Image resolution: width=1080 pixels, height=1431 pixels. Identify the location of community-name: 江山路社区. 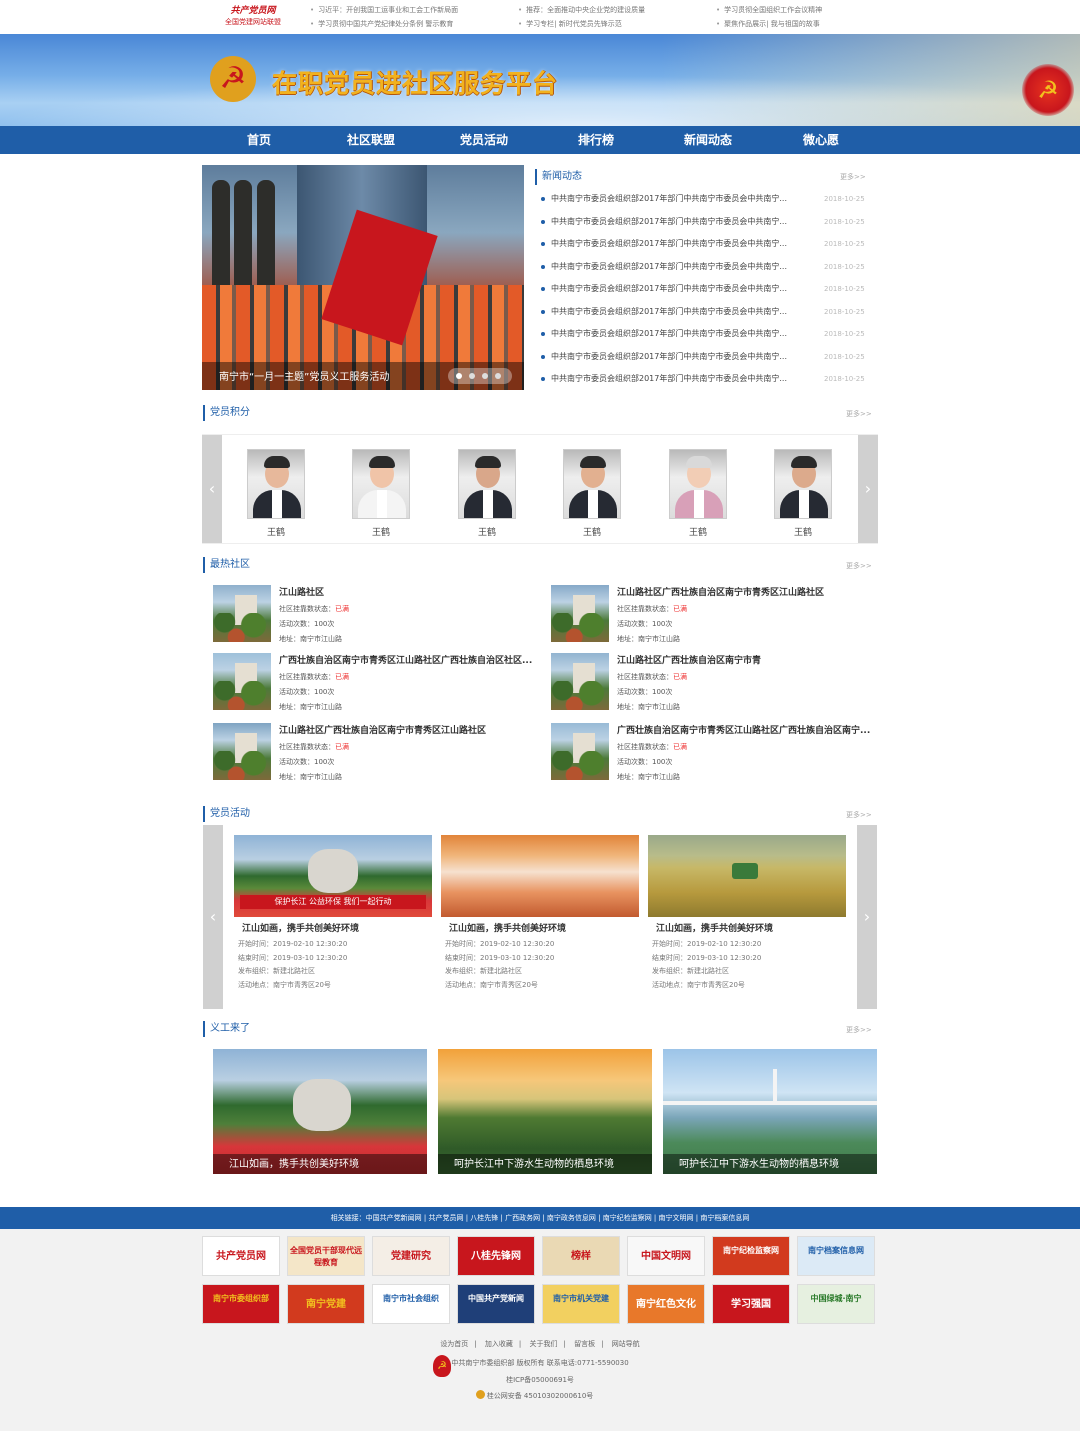
(406, 591).